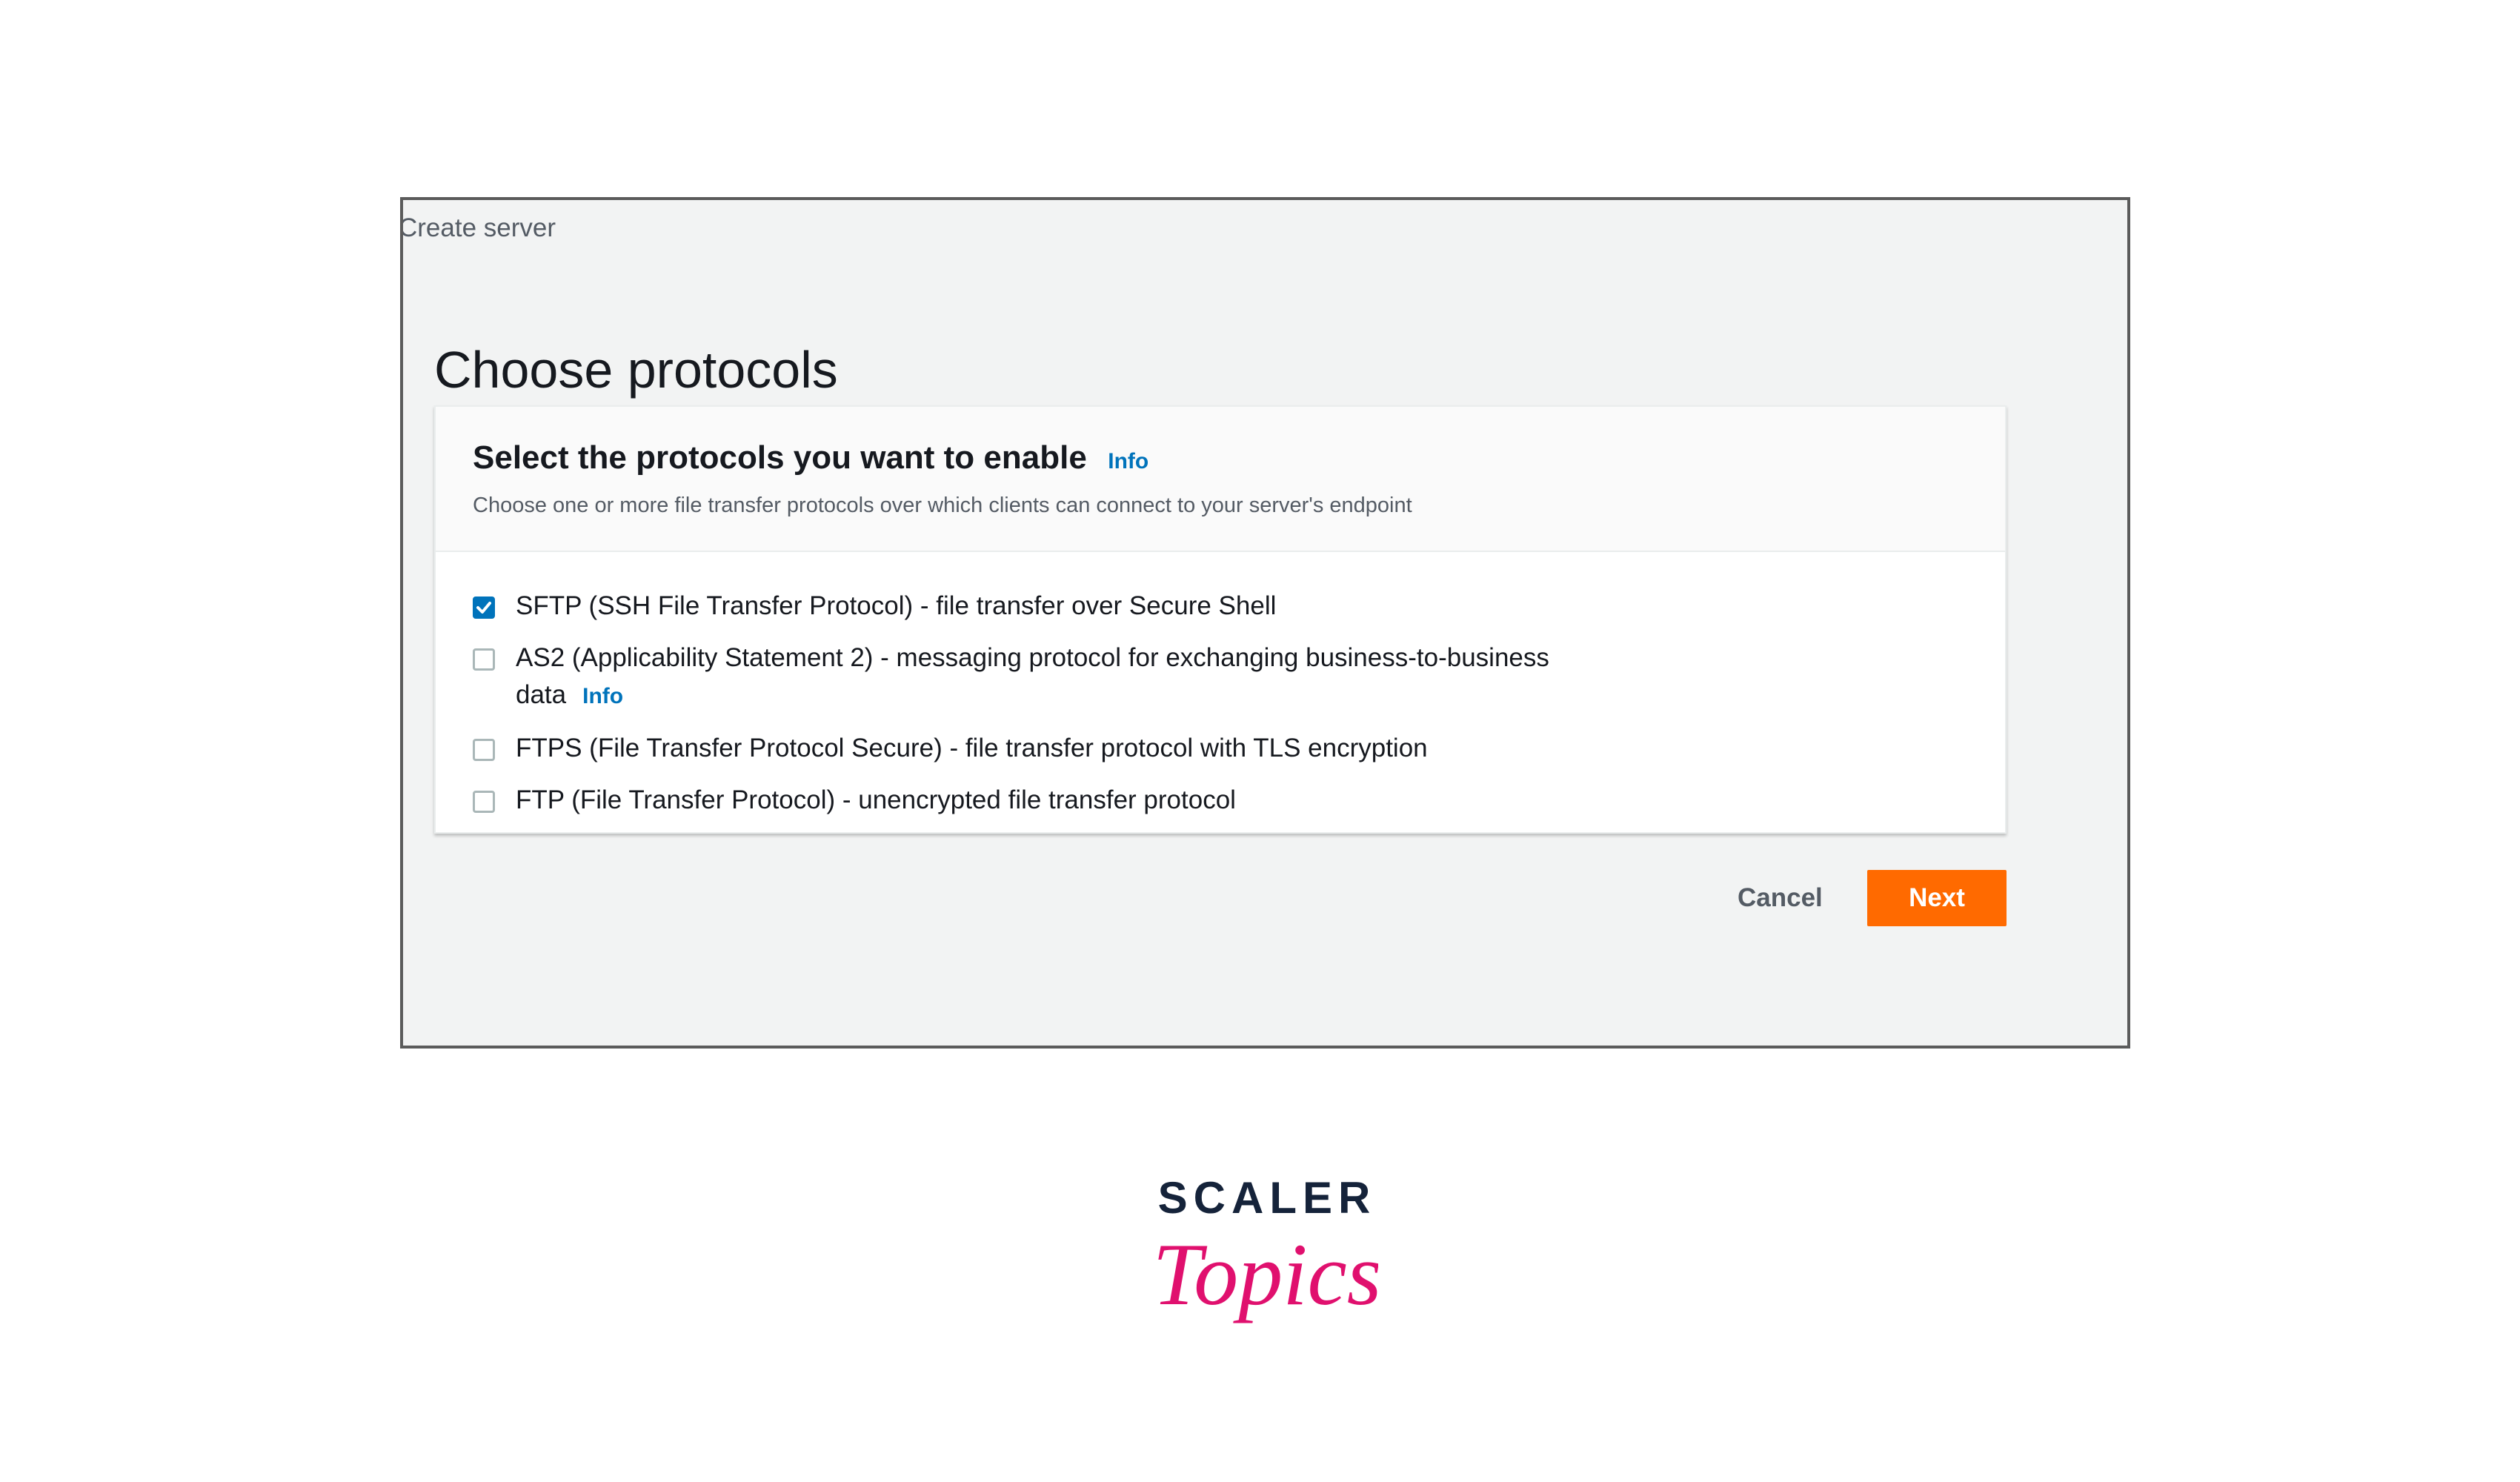  I want to click on breadcrumb: Create server, so click(480, 228).